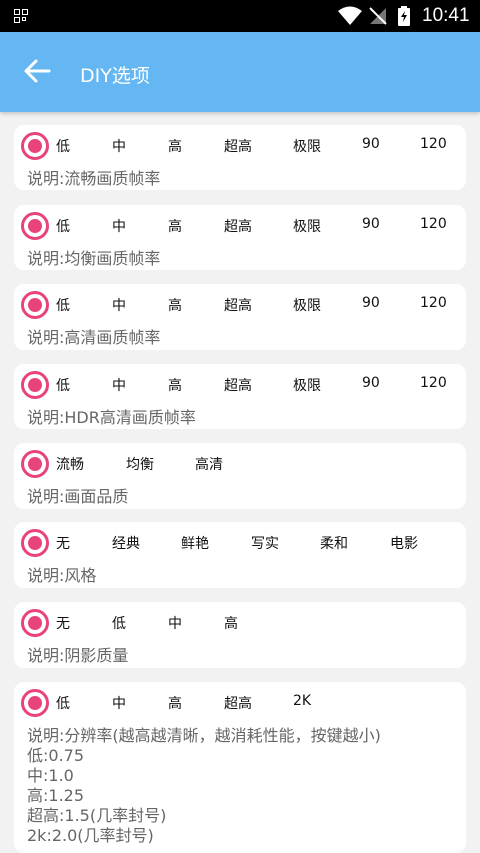  Describe the element at coordinates (265, 543) in the screenshot. I see `option-realistic: 写实` at that location.